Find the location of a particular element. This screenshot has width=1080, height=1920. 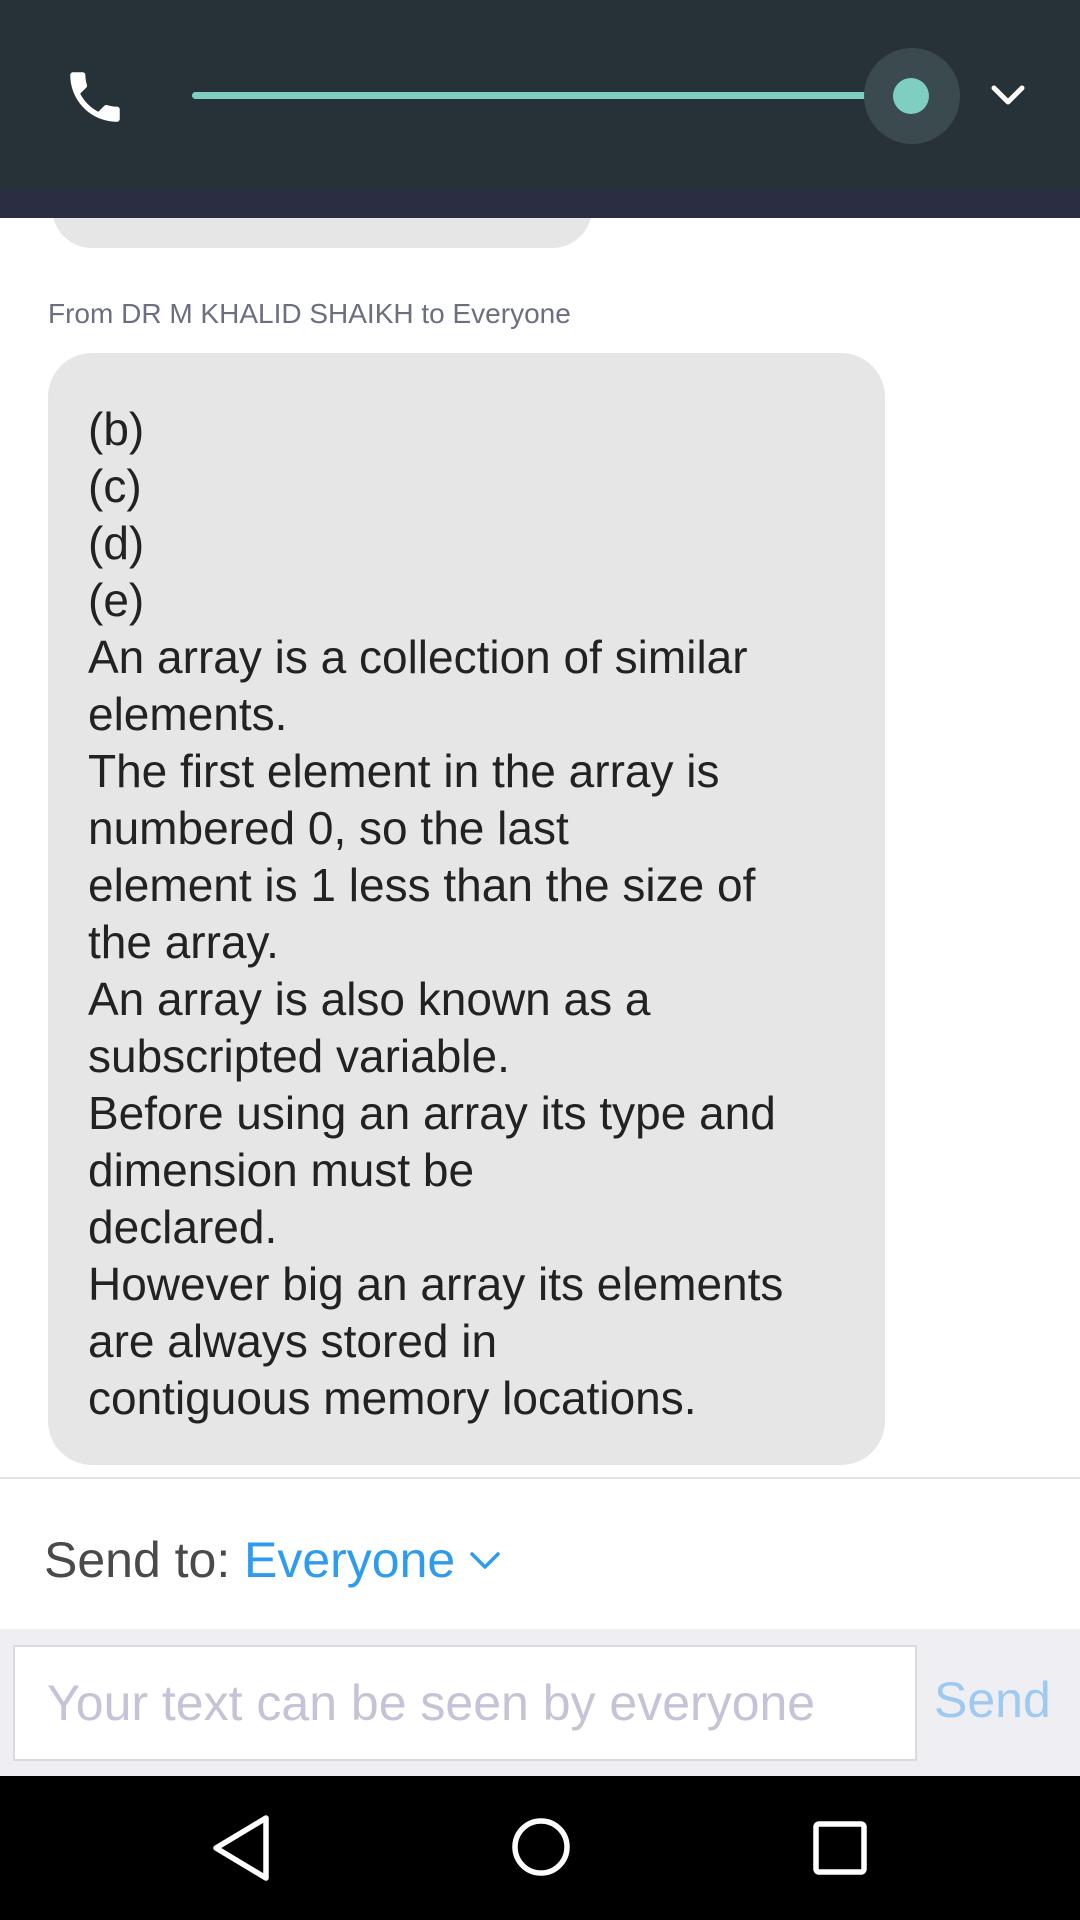

recents-icon is located at coordinates (840, 1848).